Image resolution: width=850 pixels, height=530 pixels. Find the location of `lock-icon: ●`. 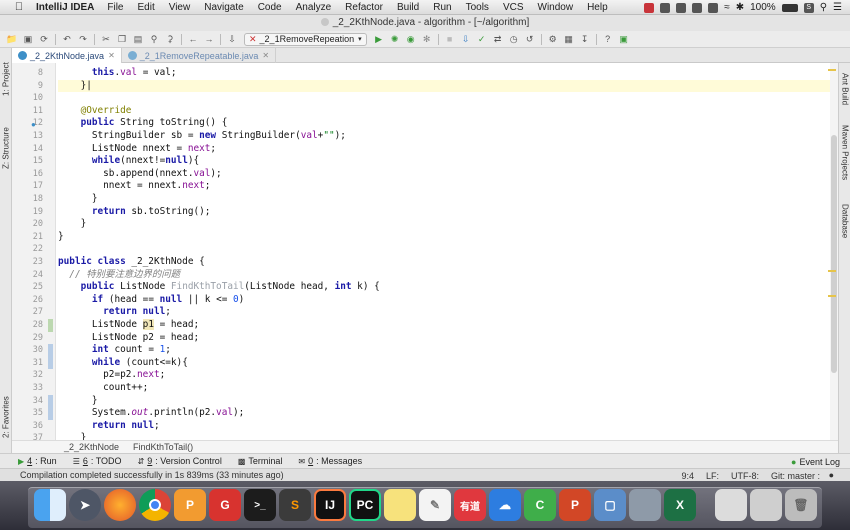

lock-icon: ● is located at coordinates (831, 475).